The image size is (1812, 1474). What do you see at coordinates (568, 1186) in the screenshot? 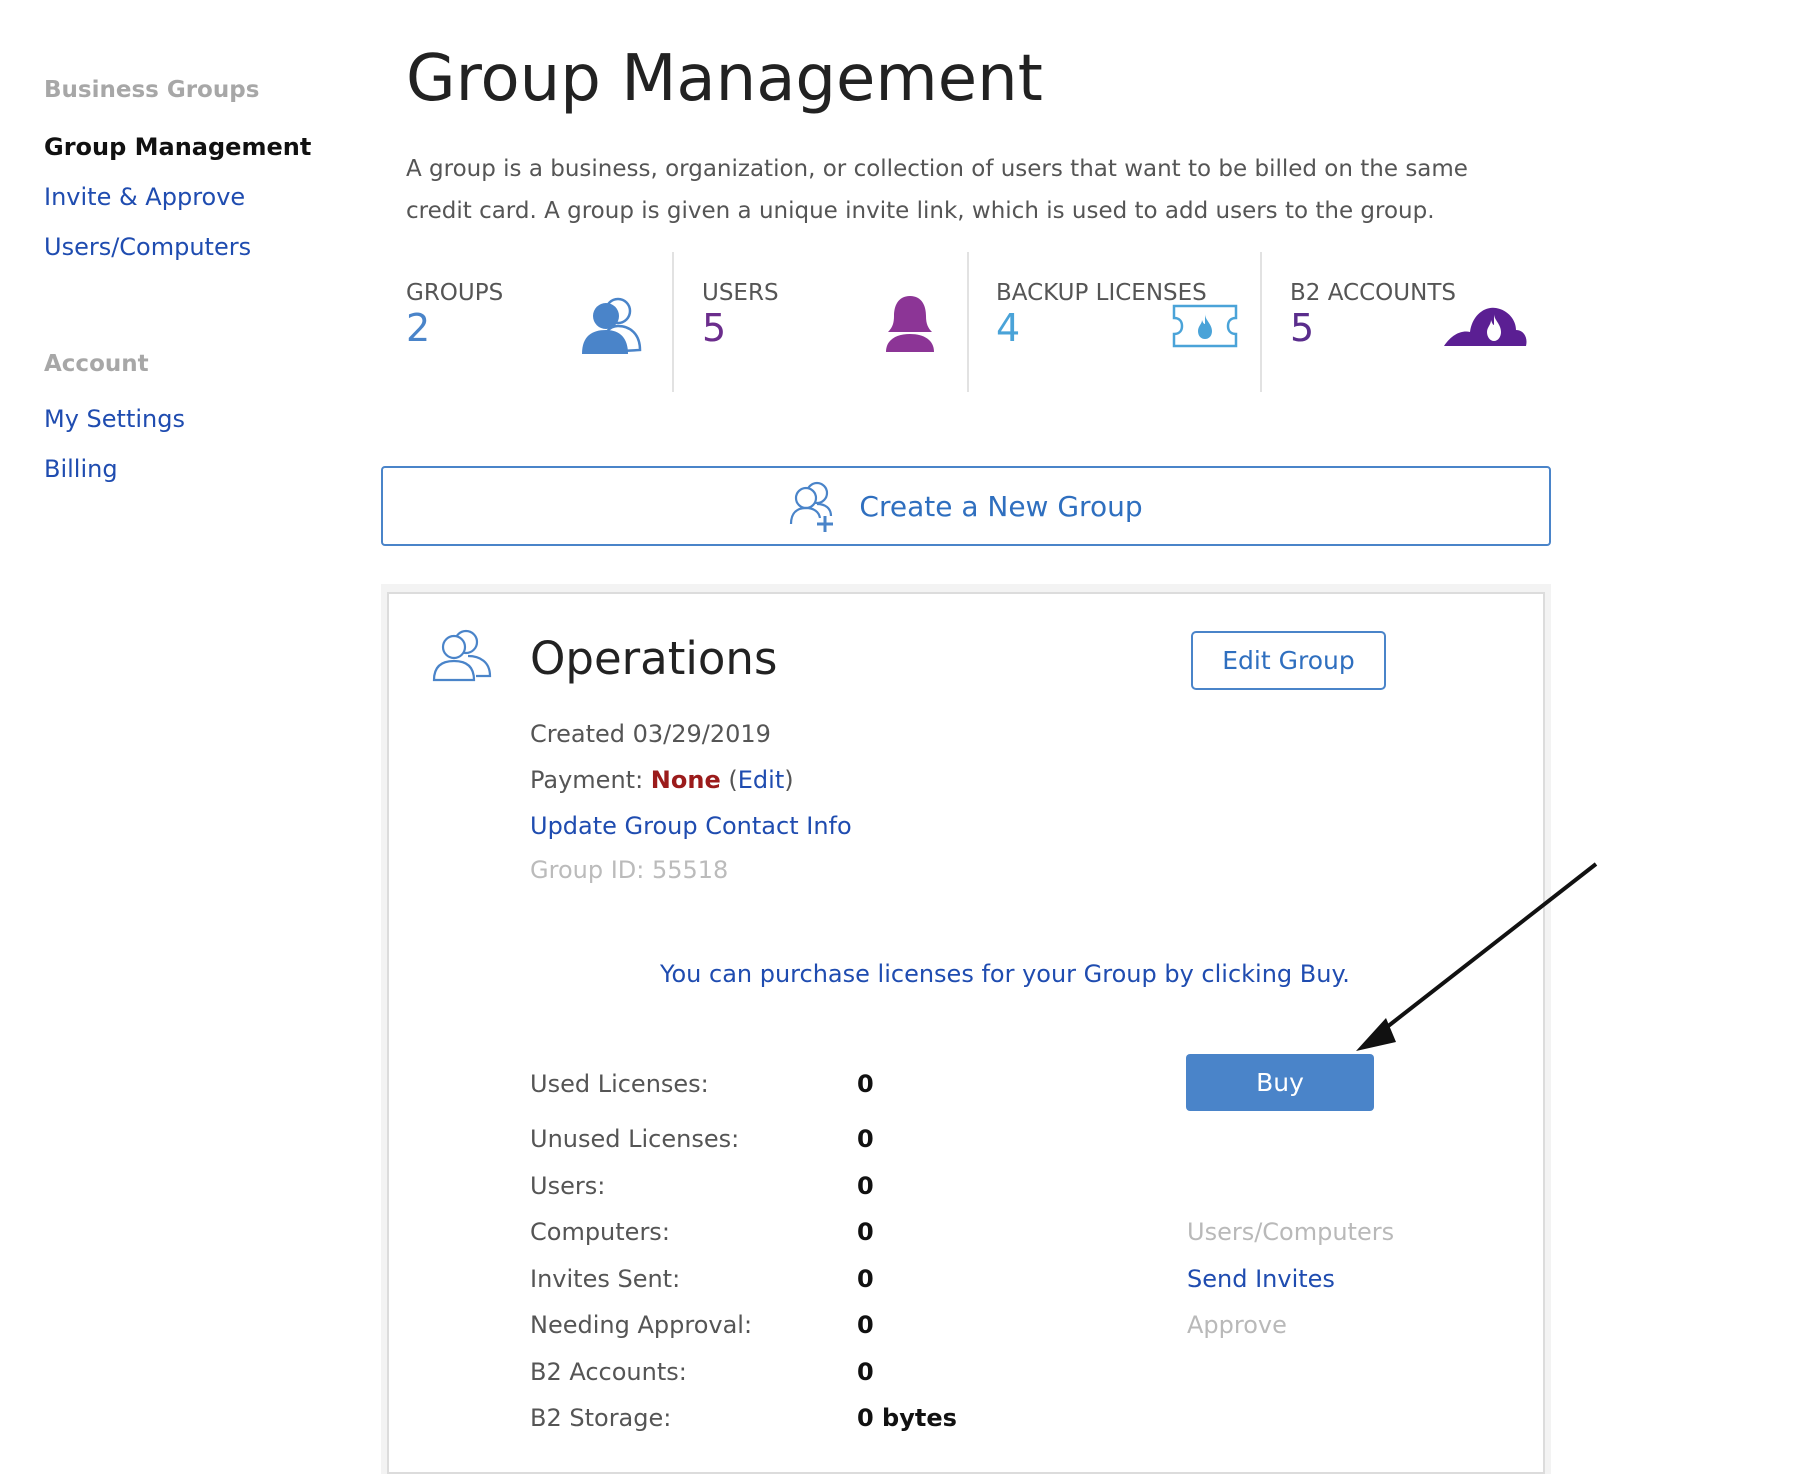
I see `row-label-users: Users:` at bounding box center [568, 1186].